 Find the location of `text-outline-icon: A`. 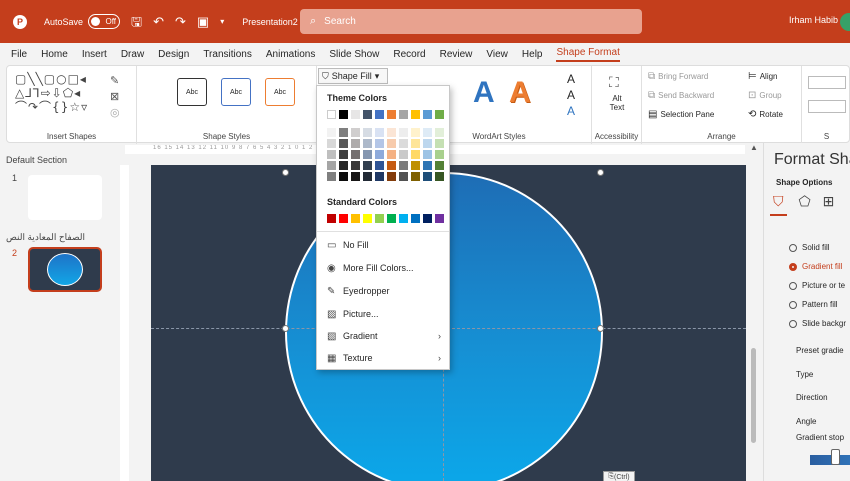

text-outline-icon: A is located at coordinates (571, 95).